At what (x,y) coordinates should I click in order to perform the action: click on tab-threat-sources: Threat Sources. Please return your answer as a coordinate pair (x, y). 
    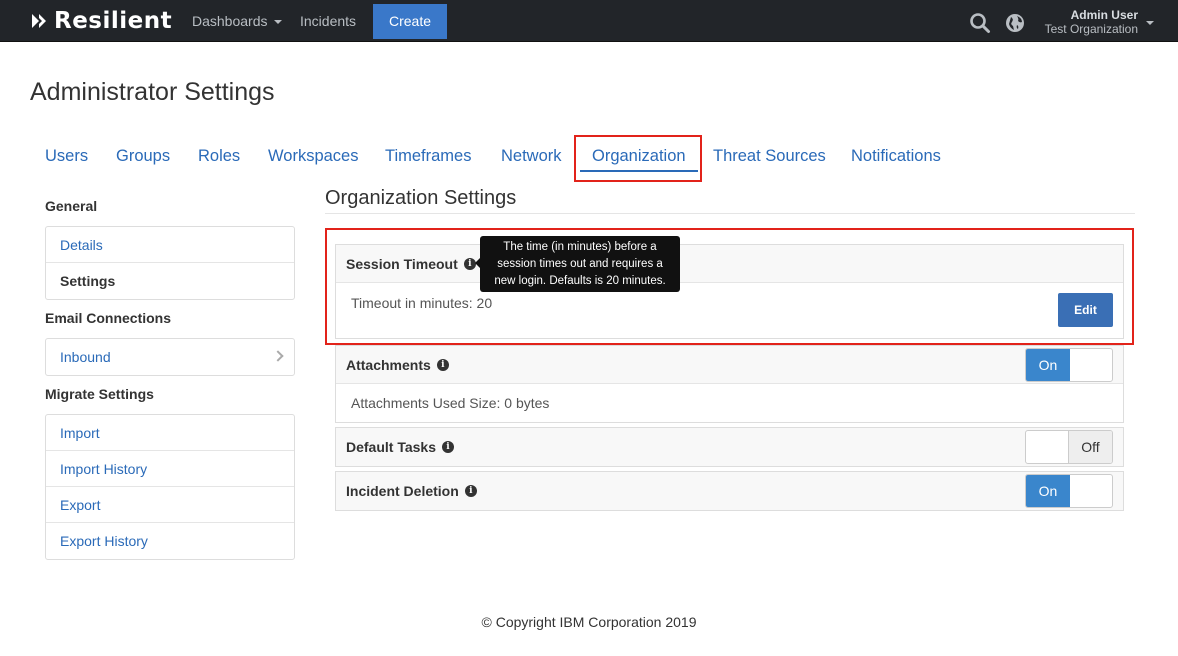
    Looking at the image, I should click on (769, 158).